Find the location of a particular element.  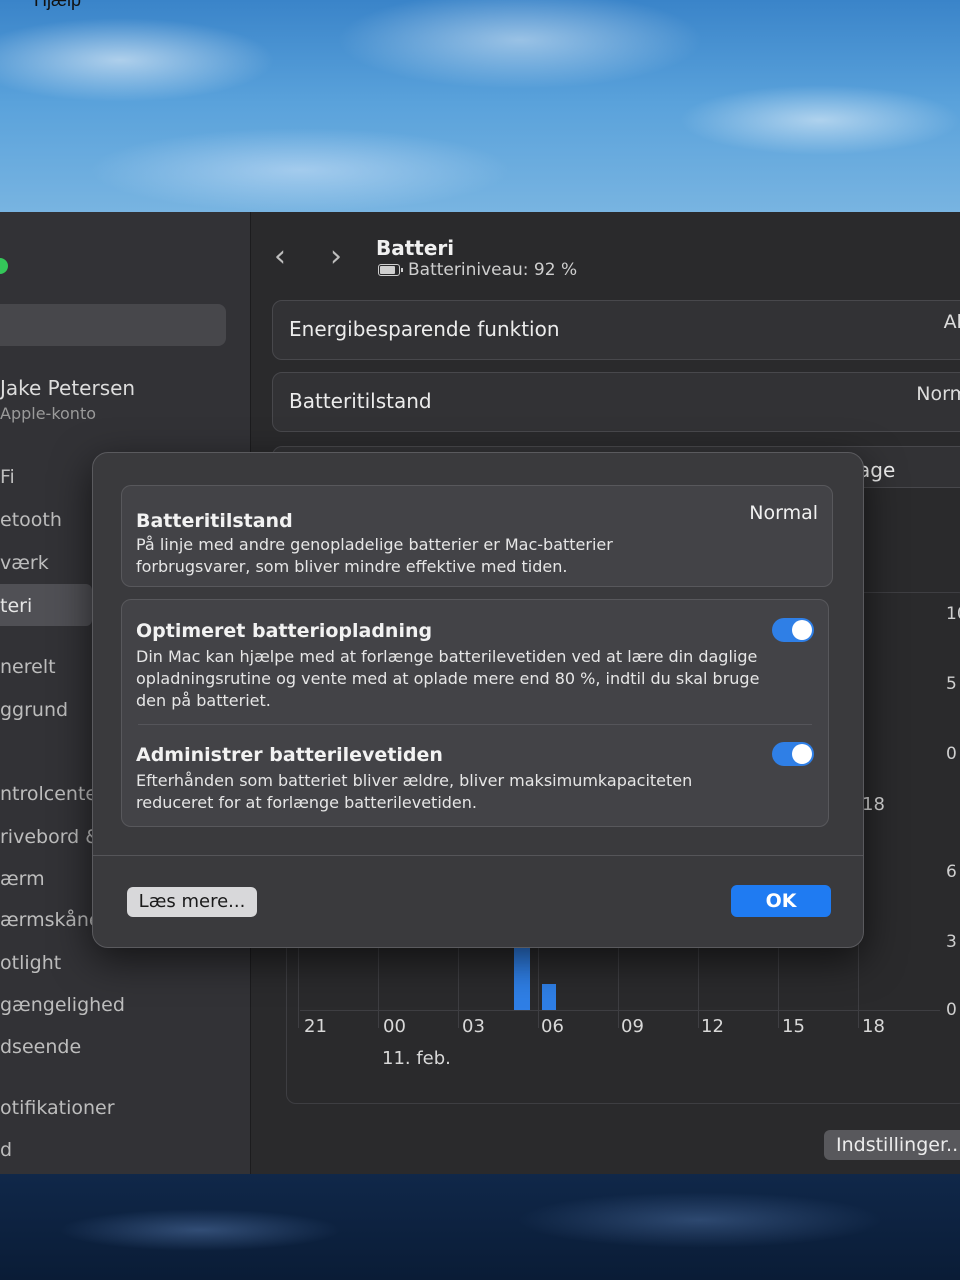

menubar-help: Hjælp is located at coordinates (57, 5).